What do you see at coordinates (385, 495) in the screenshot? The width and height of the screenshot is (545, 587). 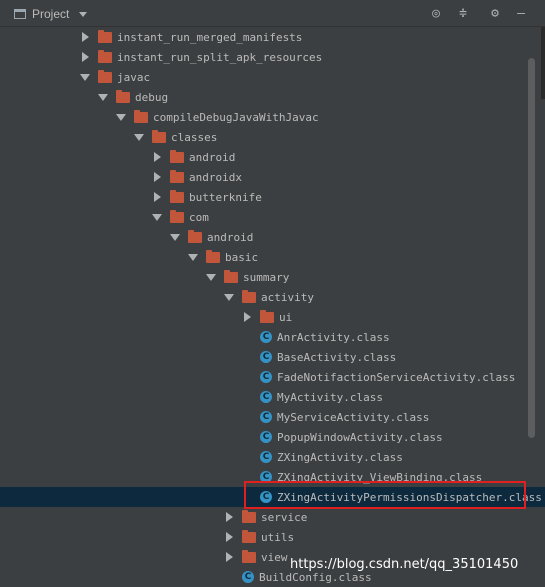 I see `highlight-box` at bounding box center [385, 495].